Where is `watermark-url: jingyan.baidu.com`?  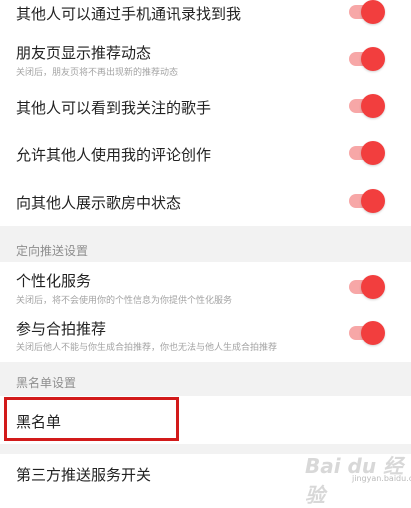 watermark-url: jingyan.baidu.com is located at coordinates (381, 478).